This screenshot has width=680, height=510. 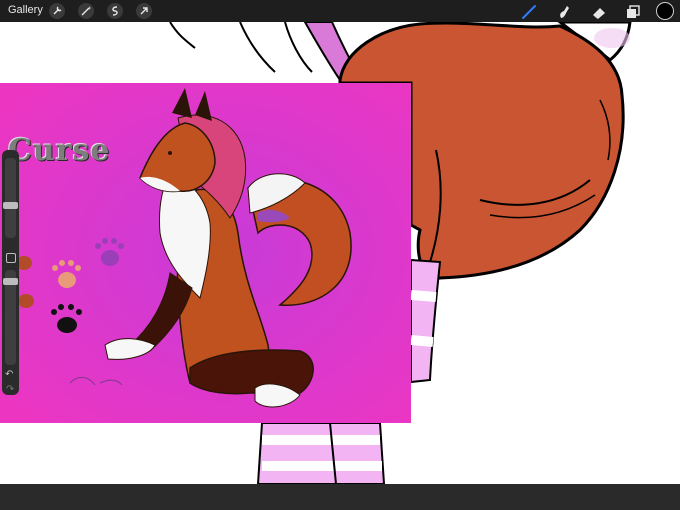 I want to click on gallery-button: Gallery, so click(x=25, y=10).